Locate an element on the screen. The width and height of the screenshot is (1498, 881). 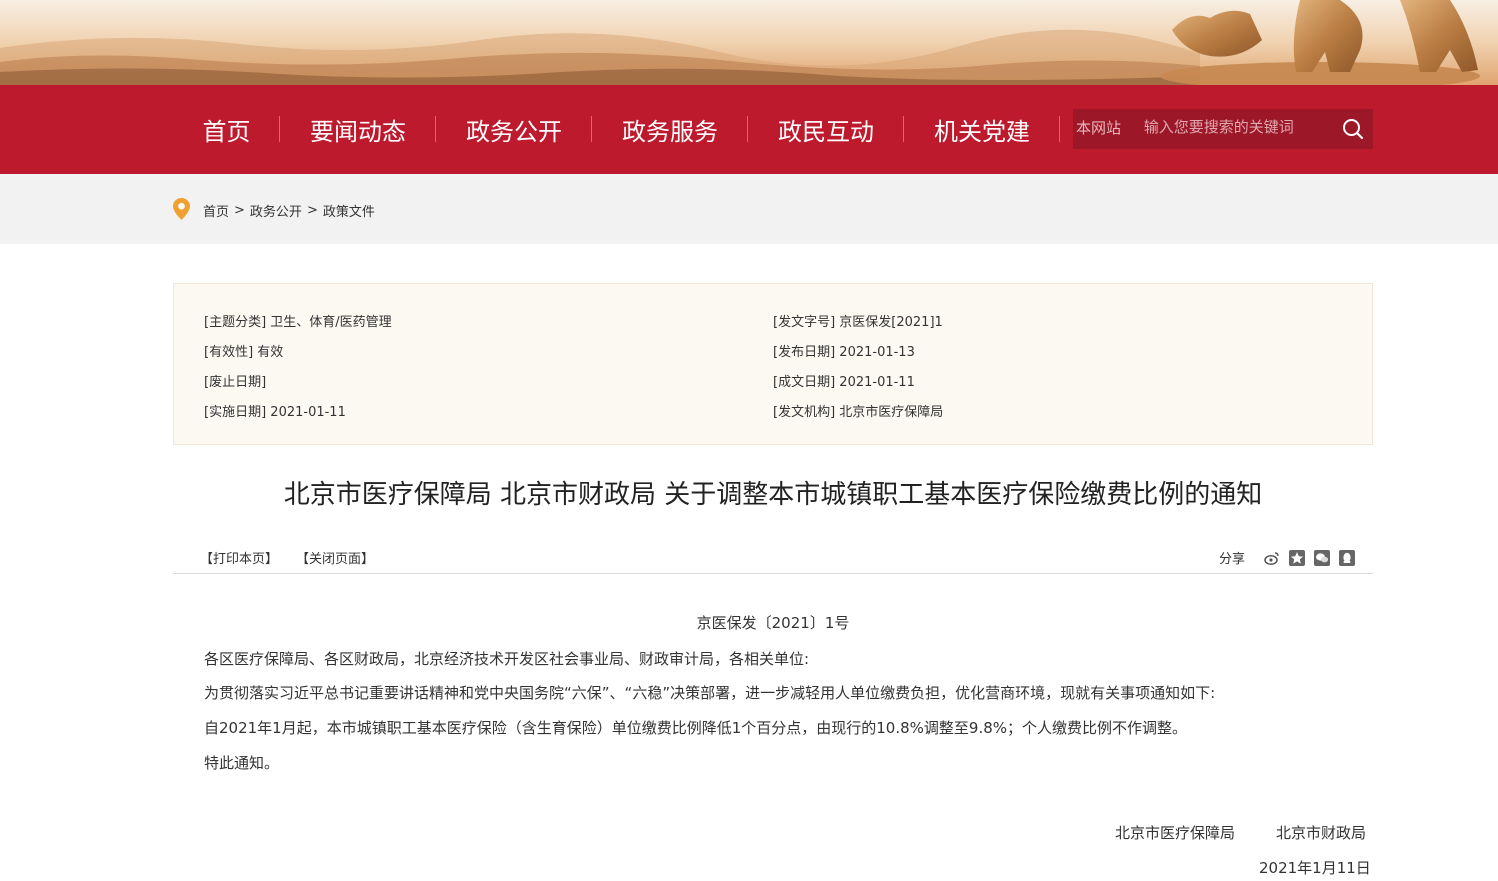
share-label: 分享 is located at coordinates (1231, 559).